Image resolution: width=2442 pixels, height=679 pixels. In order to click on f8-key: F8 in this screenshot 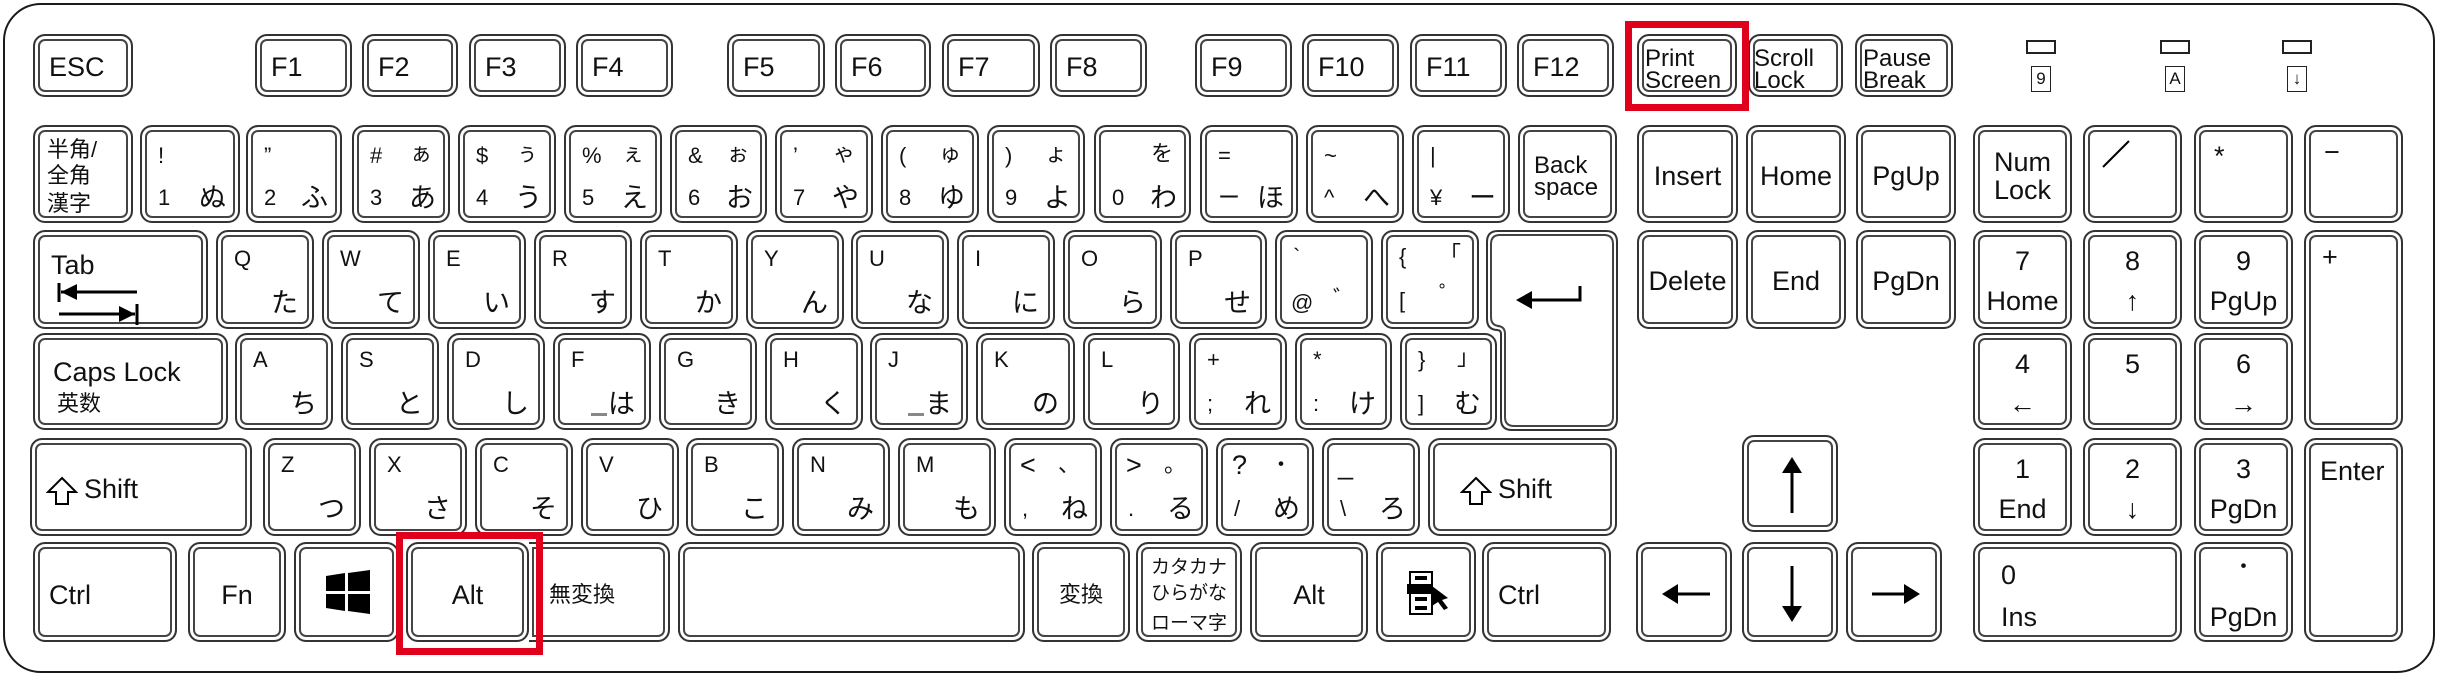, I will do `click(1098, 65)`.